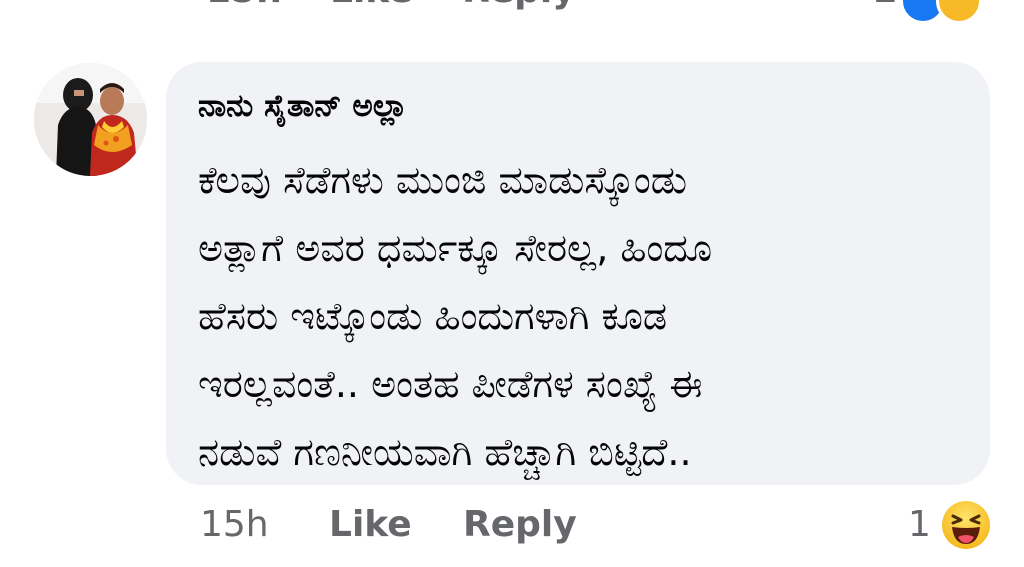 The image size is (1024, 567). I want to click on reaction-count: 1, so click(919, 524).